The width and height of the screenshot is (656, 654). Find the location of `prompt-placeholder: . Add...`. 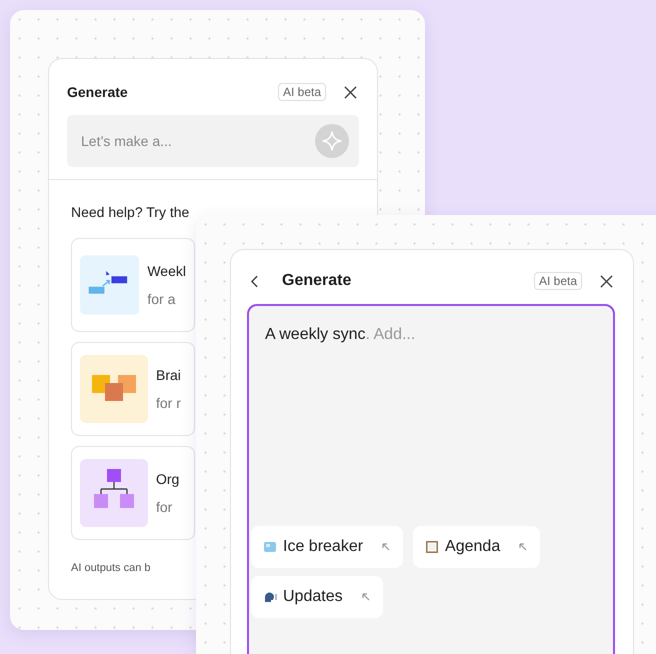

prompt-placeholder: . Add... is located at coordinates (390, 334).